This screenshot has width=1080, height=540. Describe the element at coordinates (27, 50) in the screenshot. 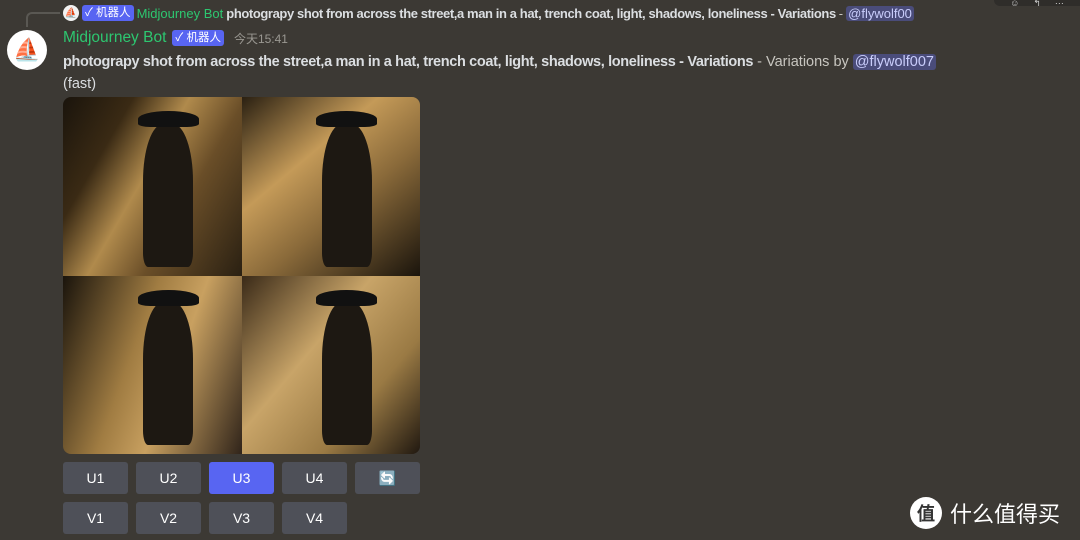

I see `bot-avatar: ⛵` at that location.